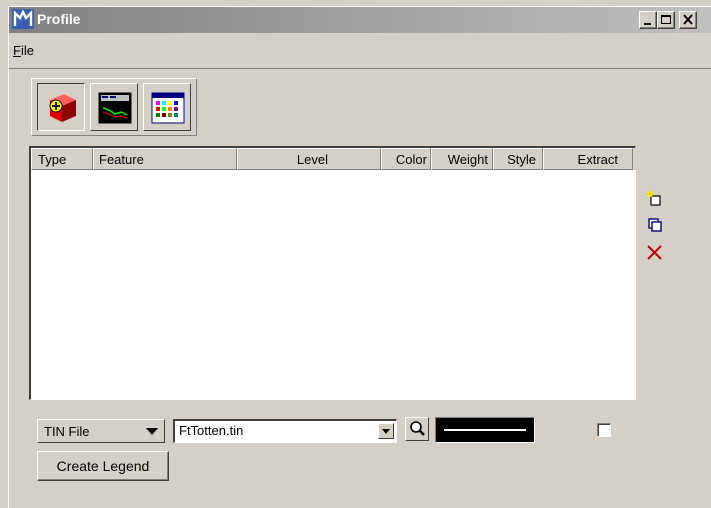 Image resolution: width=711 pixels, height=508 pixels. I want to click on cube-add-icon, so click(62, 108).